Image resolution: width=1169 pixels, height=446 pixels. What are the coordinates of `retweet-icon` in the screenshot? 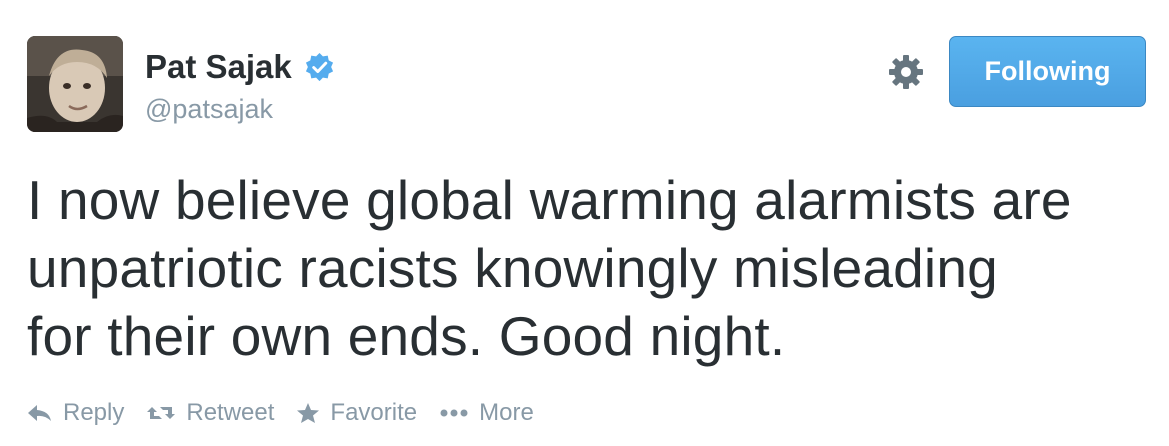 It's located at (161, 413).